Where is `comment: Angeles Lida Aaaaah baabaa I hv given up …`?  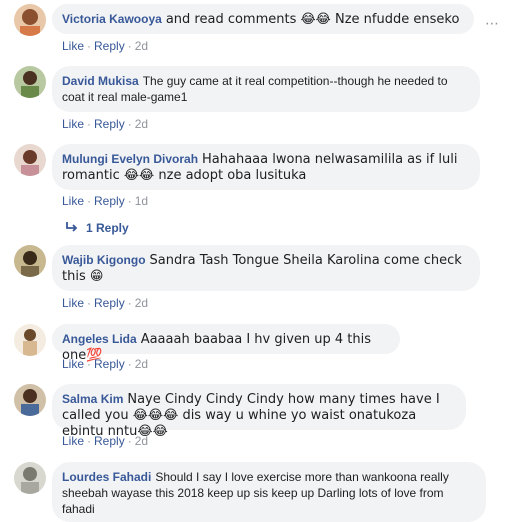 comment: Angeles Lida Aaaaah baabaa I hv given up … is located at coordinates (259, 349).